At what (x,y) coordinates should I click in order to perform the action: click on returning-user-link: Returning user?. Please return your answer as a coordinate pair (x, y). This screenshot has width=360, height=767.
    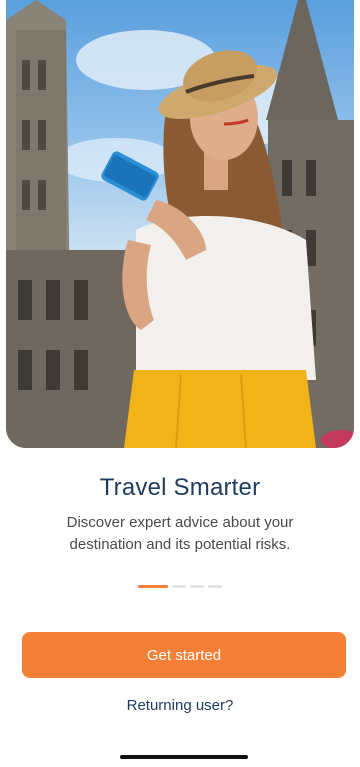
    Looking at the image, I should click on (180, 705).